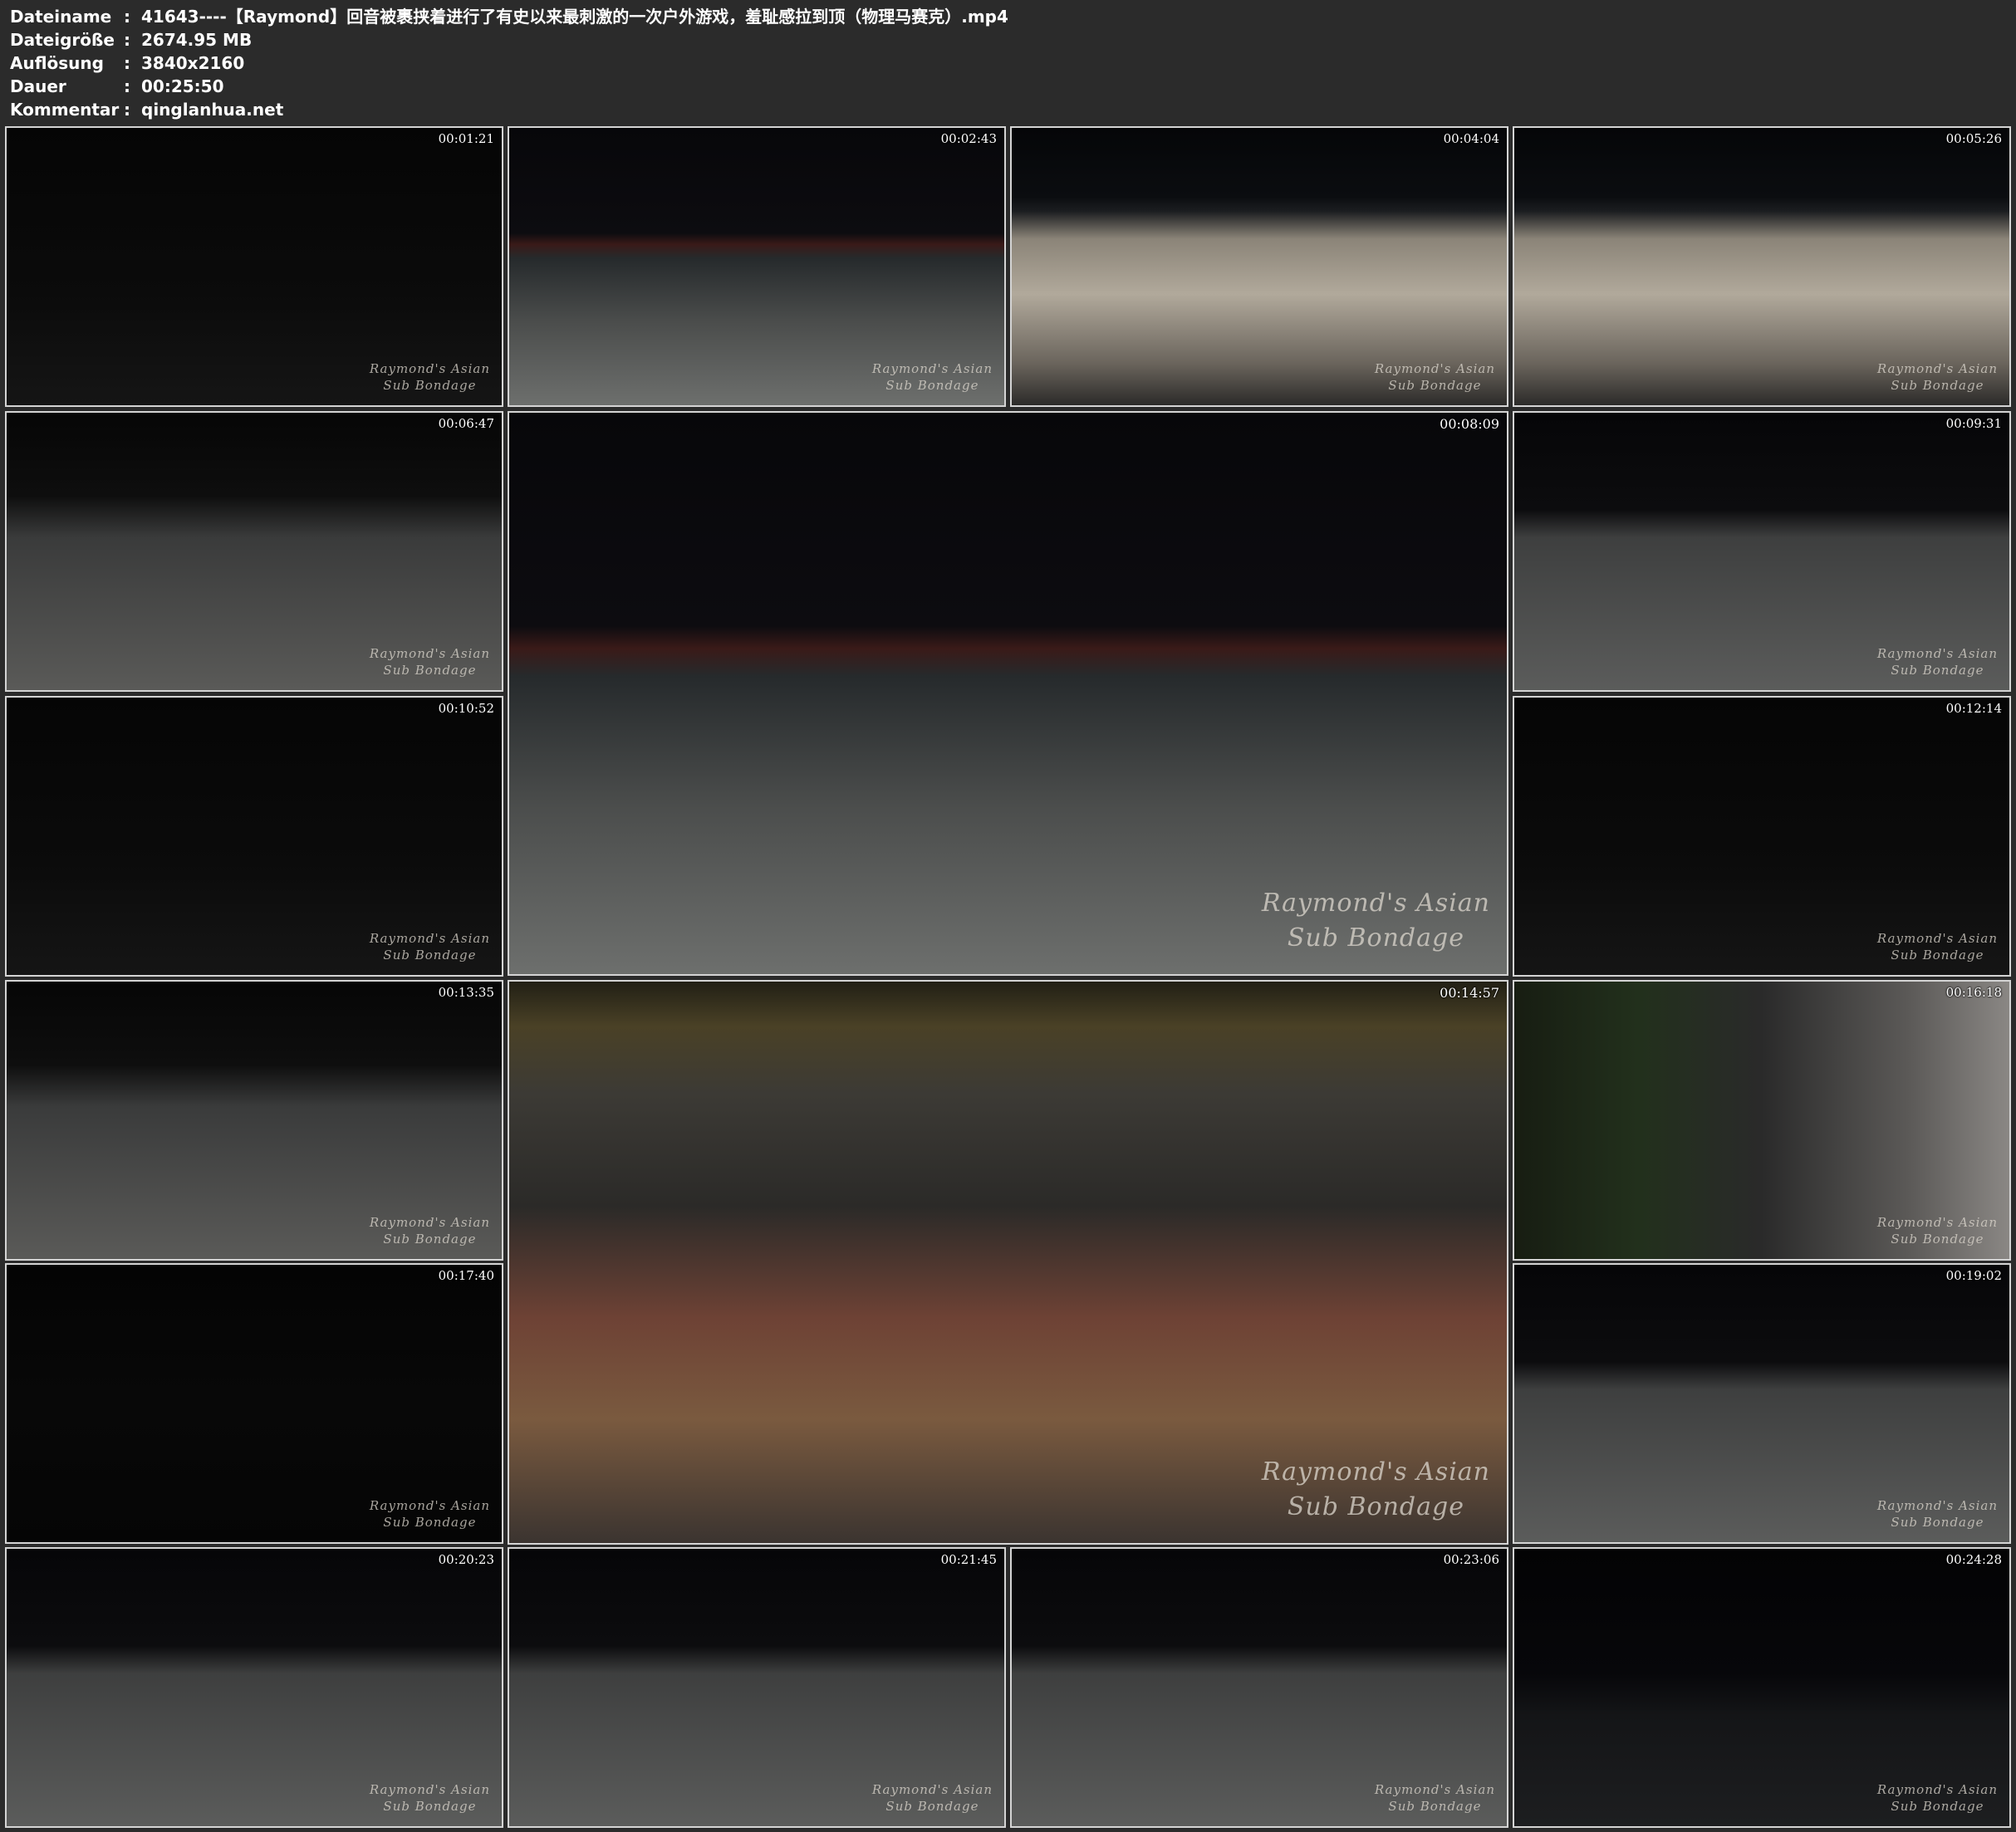  I want to click on thumbnail-frame: 00:21:45 Raymond's Asian Sub Bondage, so click(757, 1687).